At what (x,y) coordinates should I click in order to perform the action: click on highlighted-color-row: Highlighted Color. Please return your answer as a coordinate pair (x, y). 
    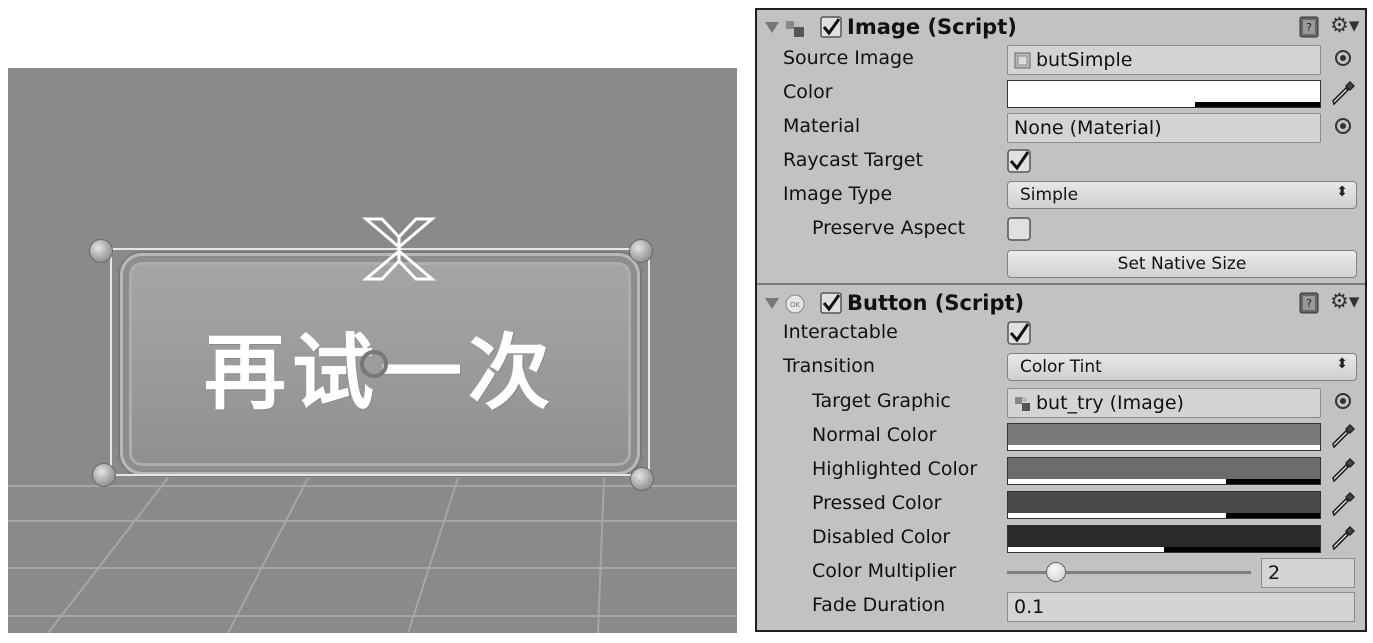
    Looking at the image, I should click on (1061, 470).